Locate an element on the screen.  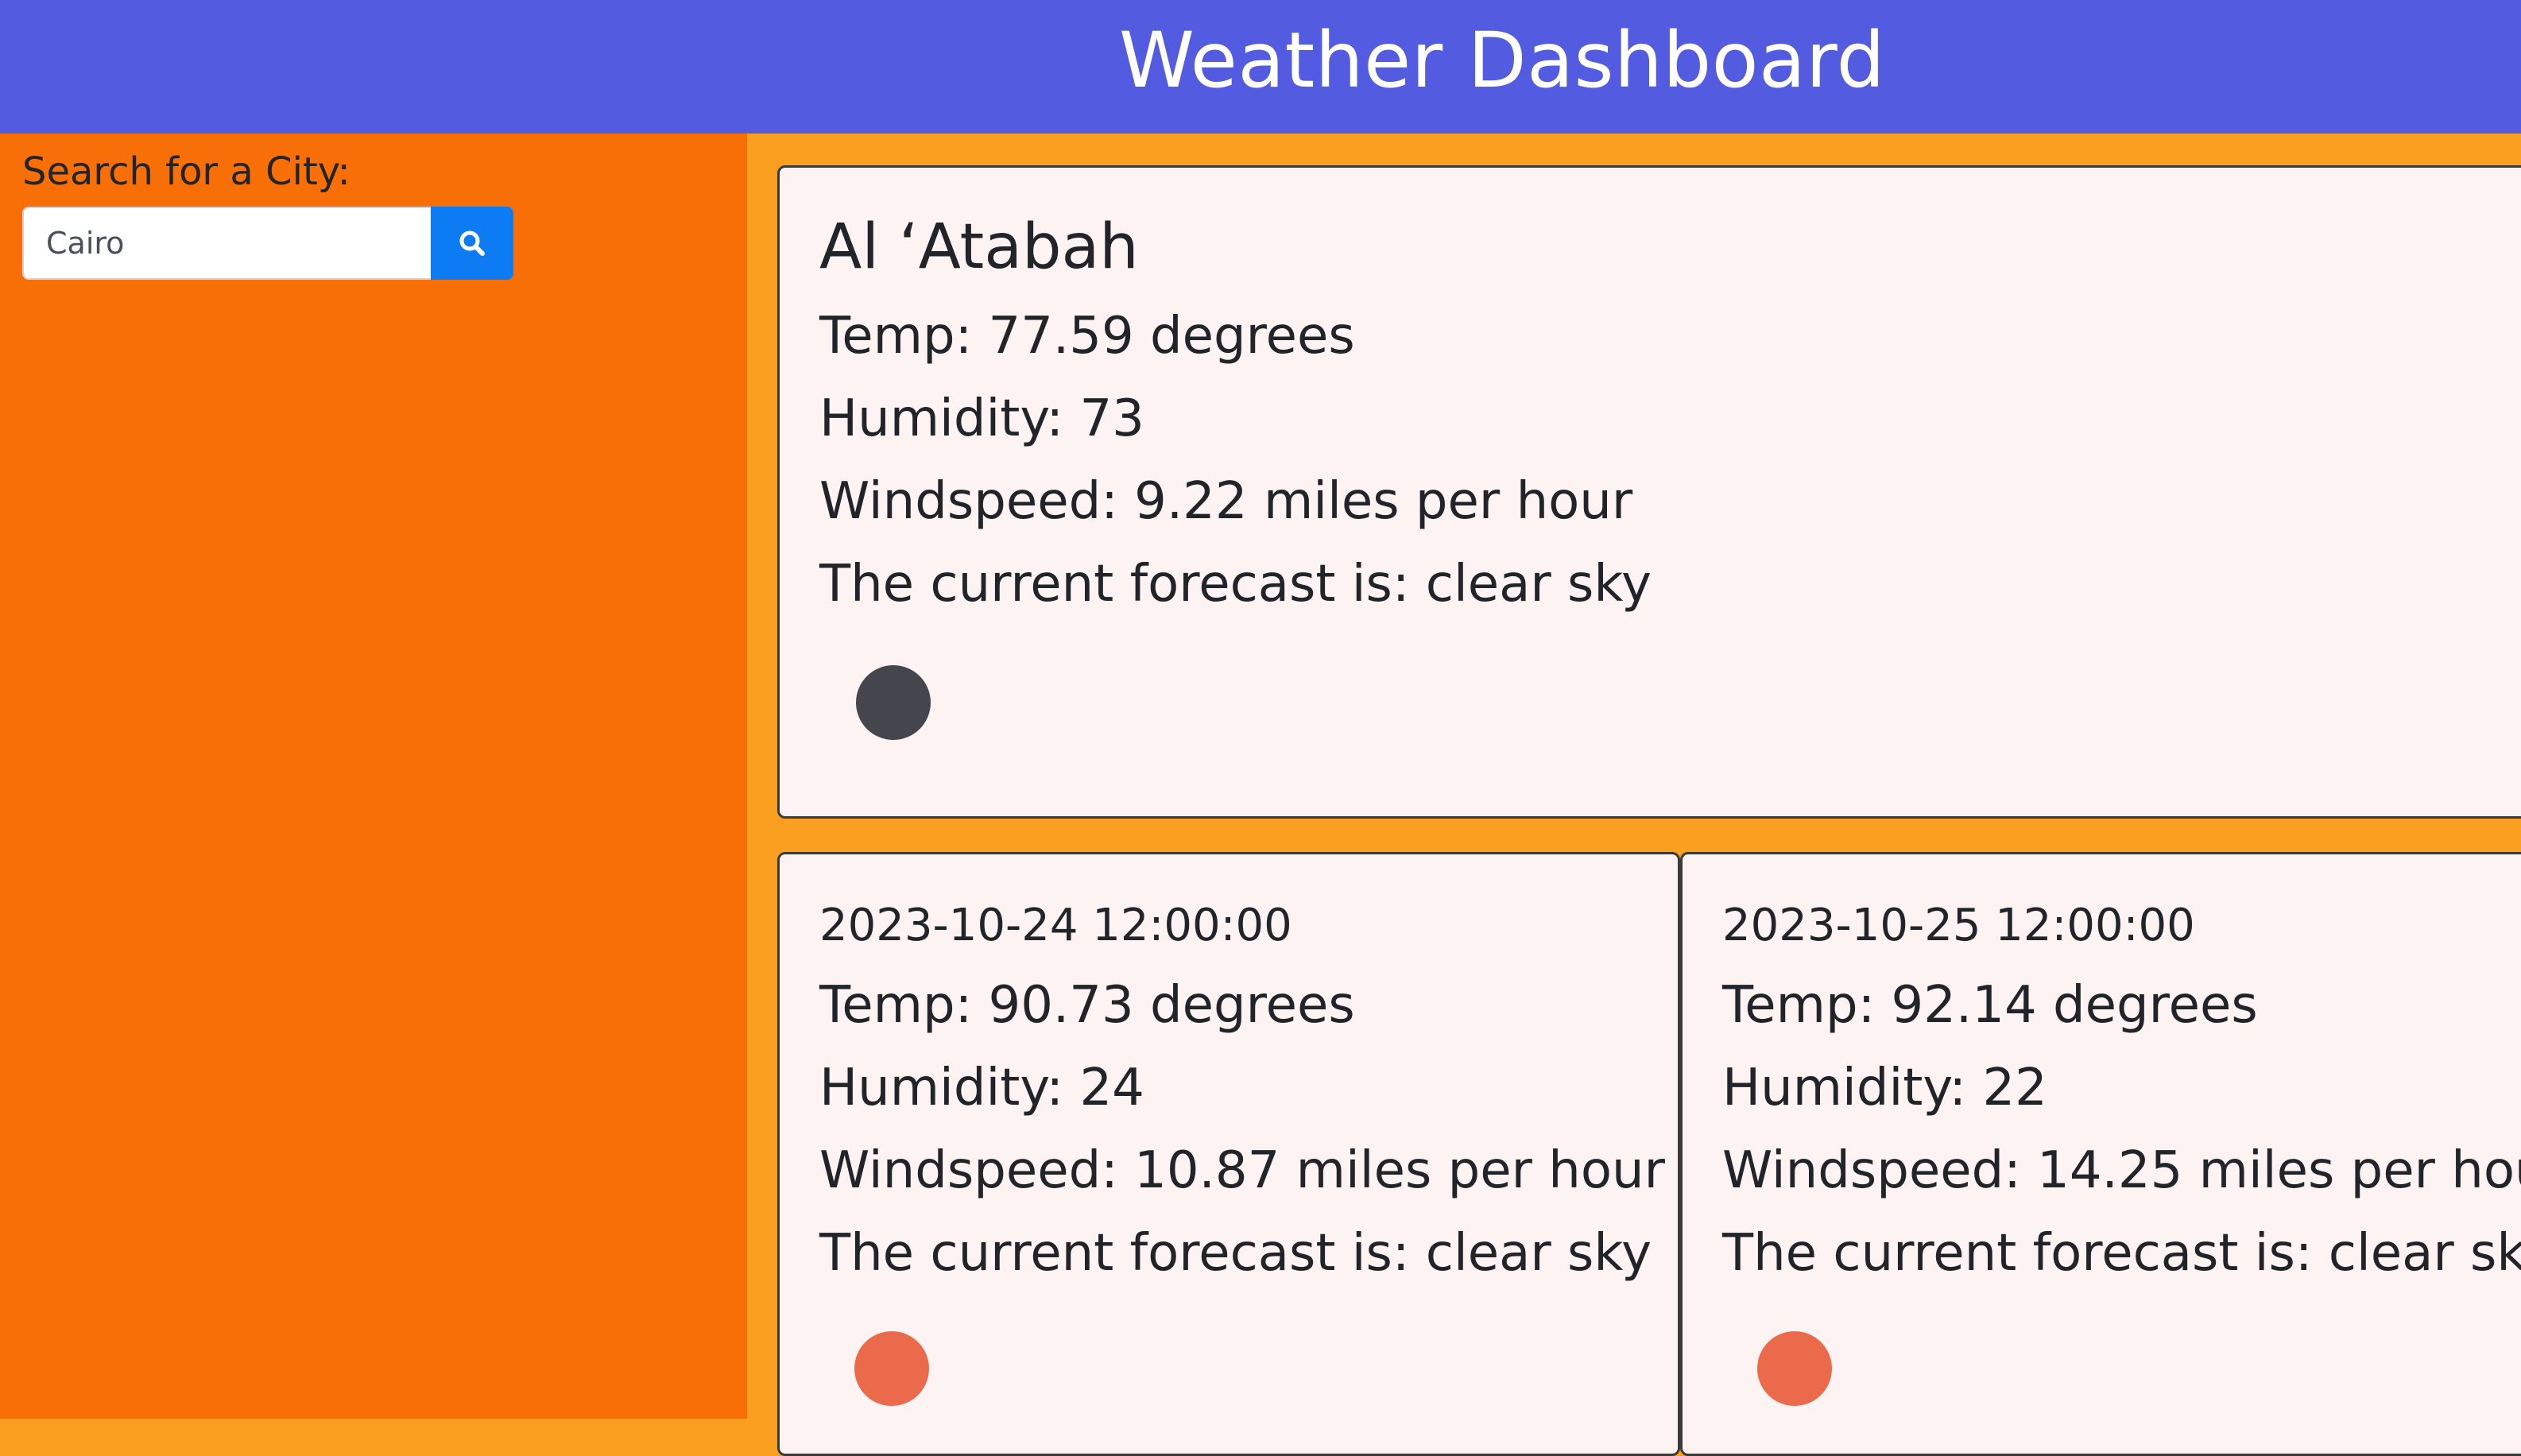
forecast-humidity: Humidity: 22 is located at coordinates (1884, 1088).